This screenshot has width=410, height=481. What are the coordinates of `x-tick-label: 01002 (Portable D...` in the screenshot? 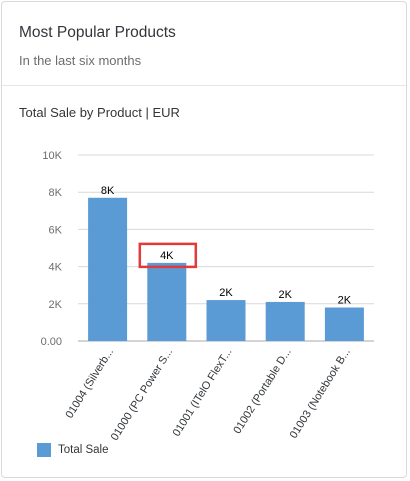 It's located at (262, 391).